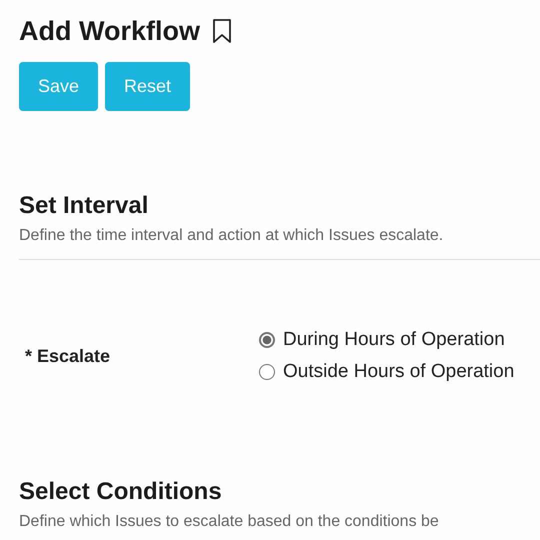  I want to click on field-label: * Escalate, so click(68, 356).